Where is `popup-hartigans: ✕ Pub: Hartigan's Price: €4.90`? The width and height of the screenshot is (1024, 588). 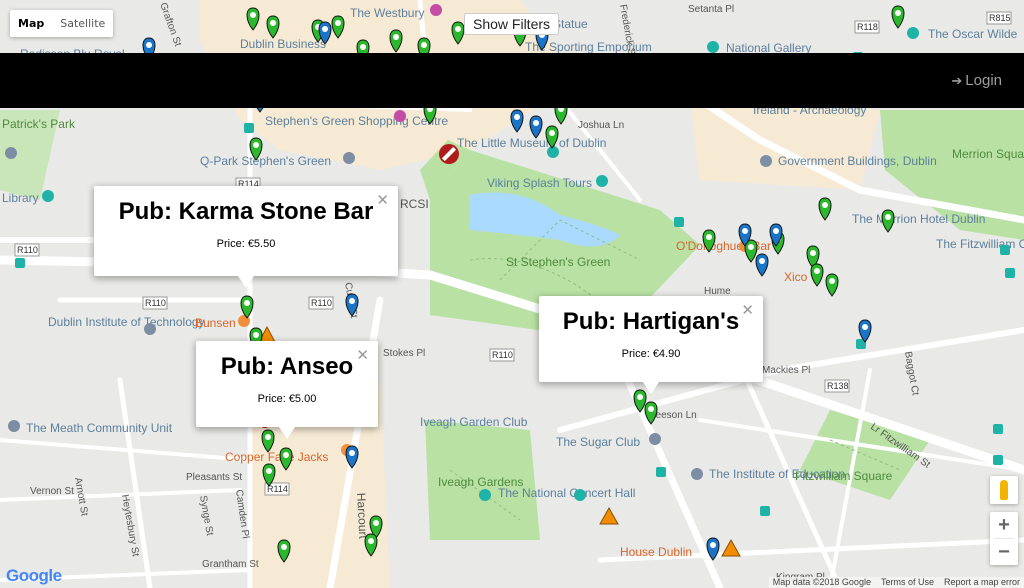 popup-hartigans: ✕ Pub: Hartigan's Price: €4.90 is located at coordinates (651, 345).